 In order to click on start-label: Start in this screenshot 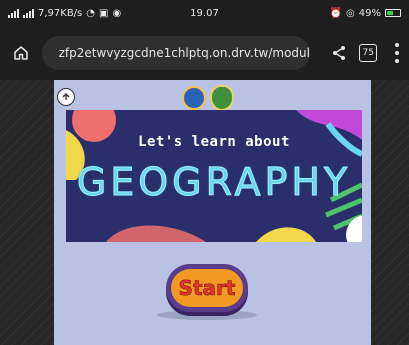, I will do `click(207, 288)`.